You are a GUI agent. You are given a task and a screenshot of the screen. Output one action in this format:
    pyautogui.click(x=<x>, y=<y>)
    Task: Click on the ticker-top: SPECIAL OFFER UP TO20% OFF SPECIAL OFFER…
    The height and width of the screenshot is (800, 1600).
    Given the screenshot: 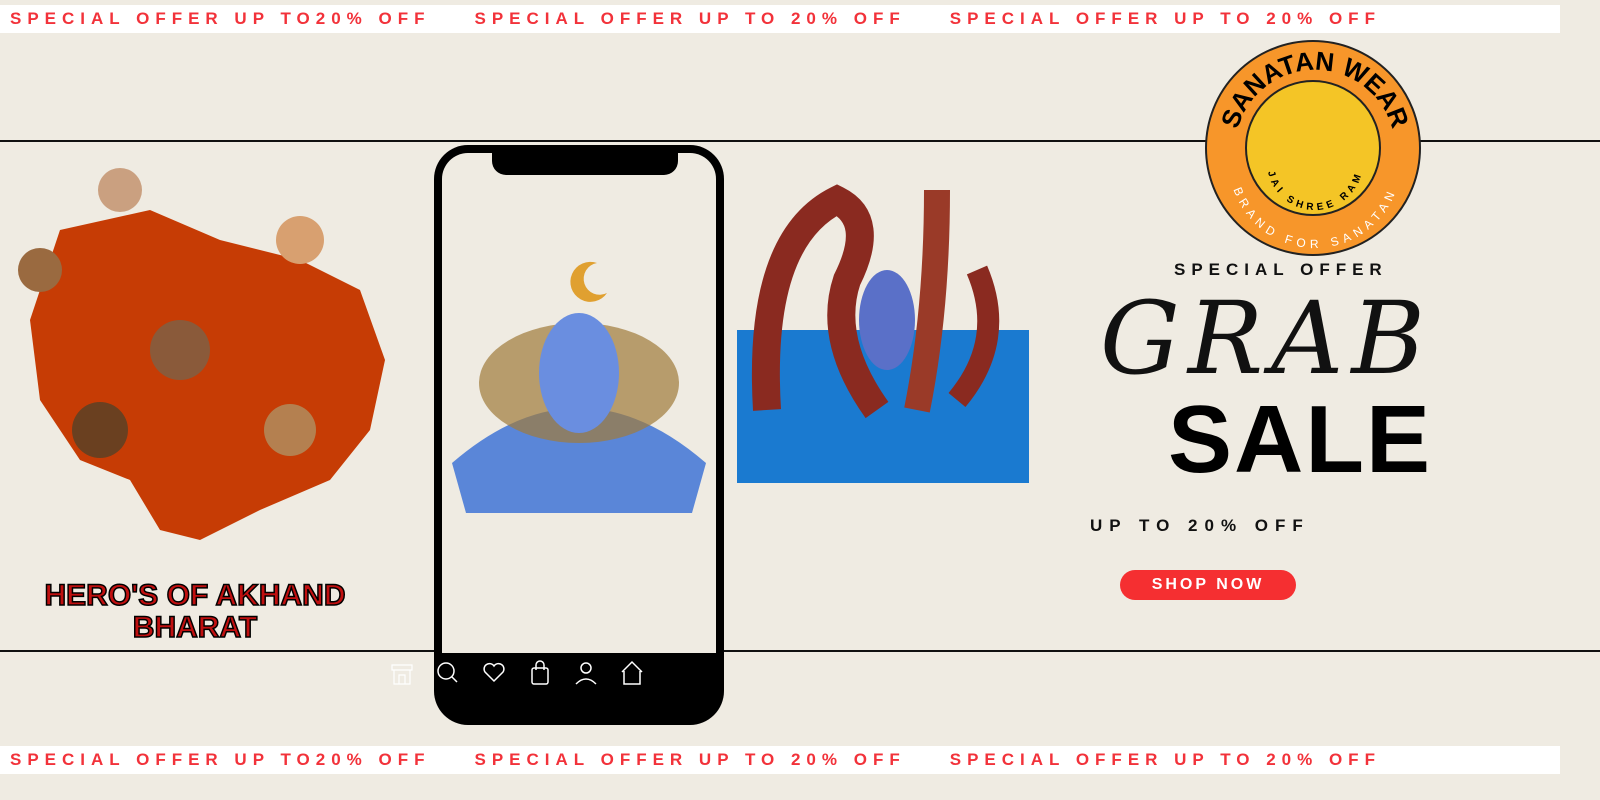 What is the action you would take?
    pyautogui.click(x=780, y=19)
    